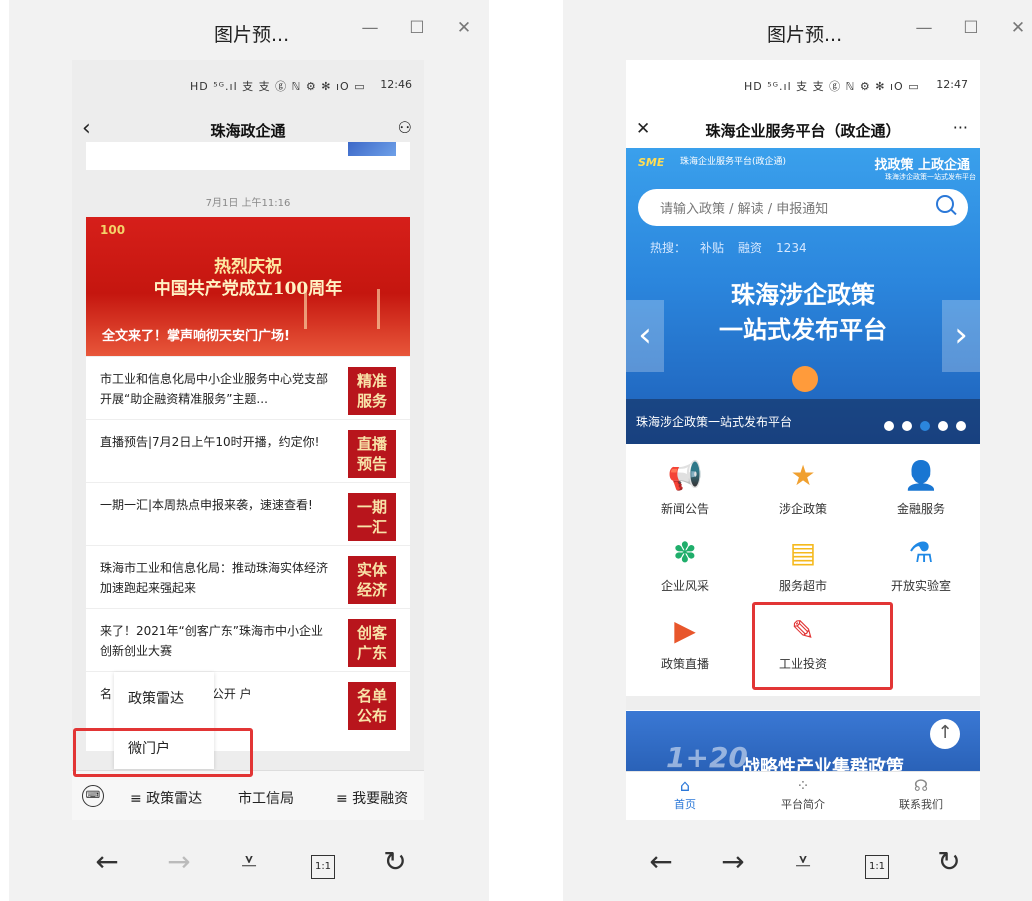 The image size is (1032, 901). Describe the element at coordinates (248, 156) in the screenshot. I see `previous-article-card` at that location.